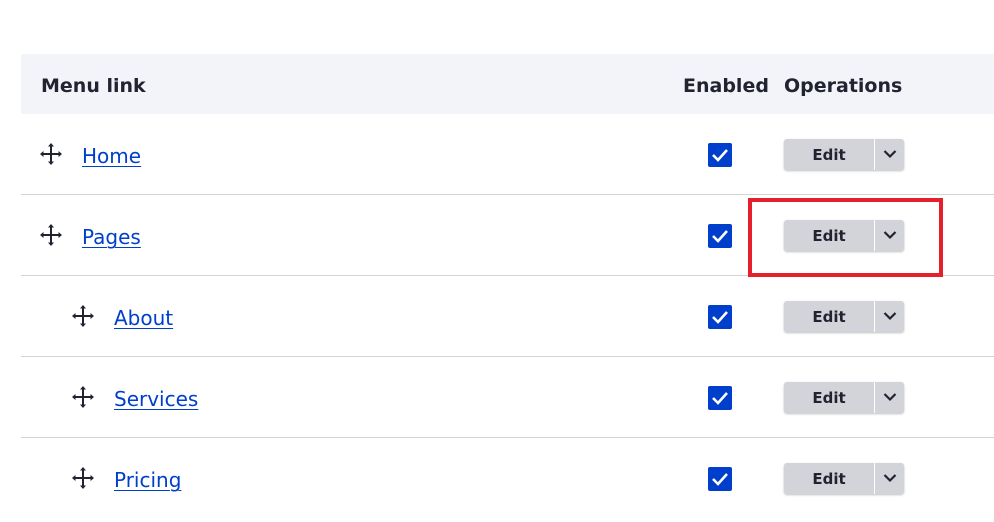  I want to click on menu-link-pages: Pages, so click(111, 235).